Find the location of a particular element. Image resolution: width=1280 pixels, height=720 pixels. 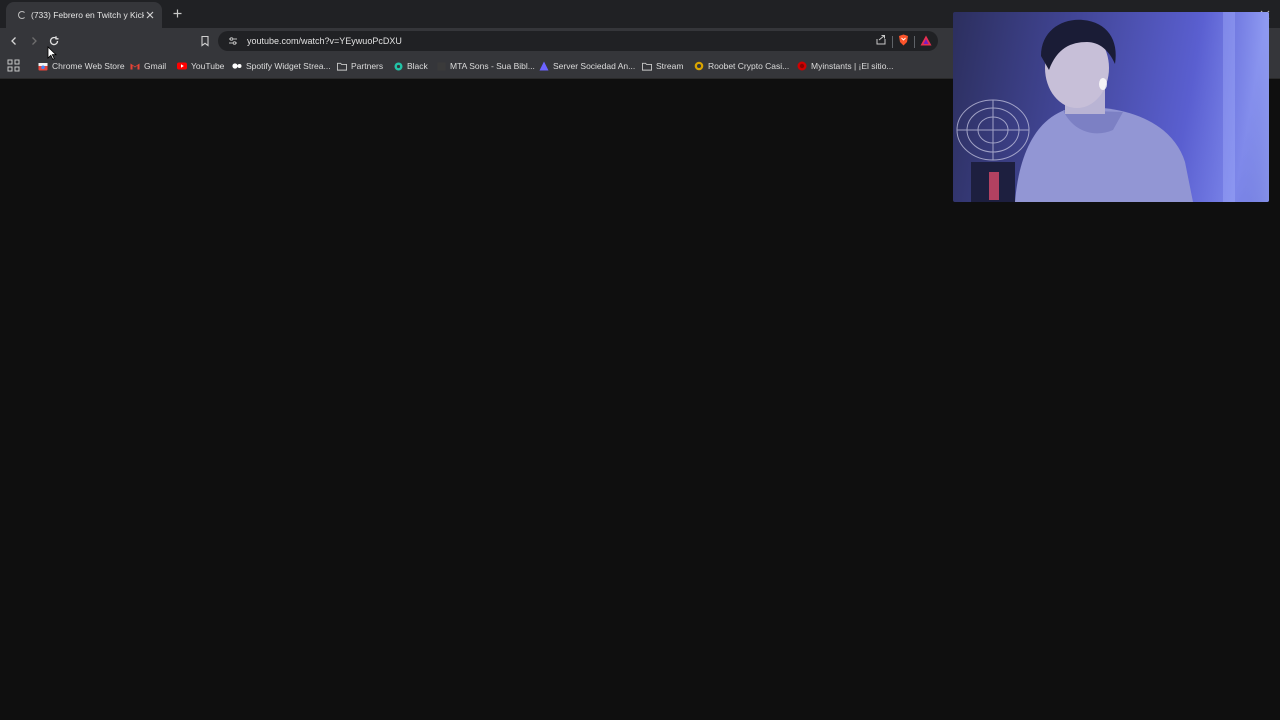

gmail-icon is located at coordinates (135, 66).